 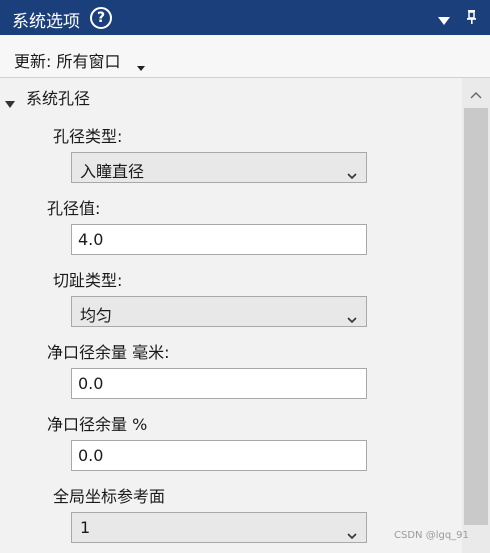 I want to click on collapse-caret-icon, so click(x=10, y=102).